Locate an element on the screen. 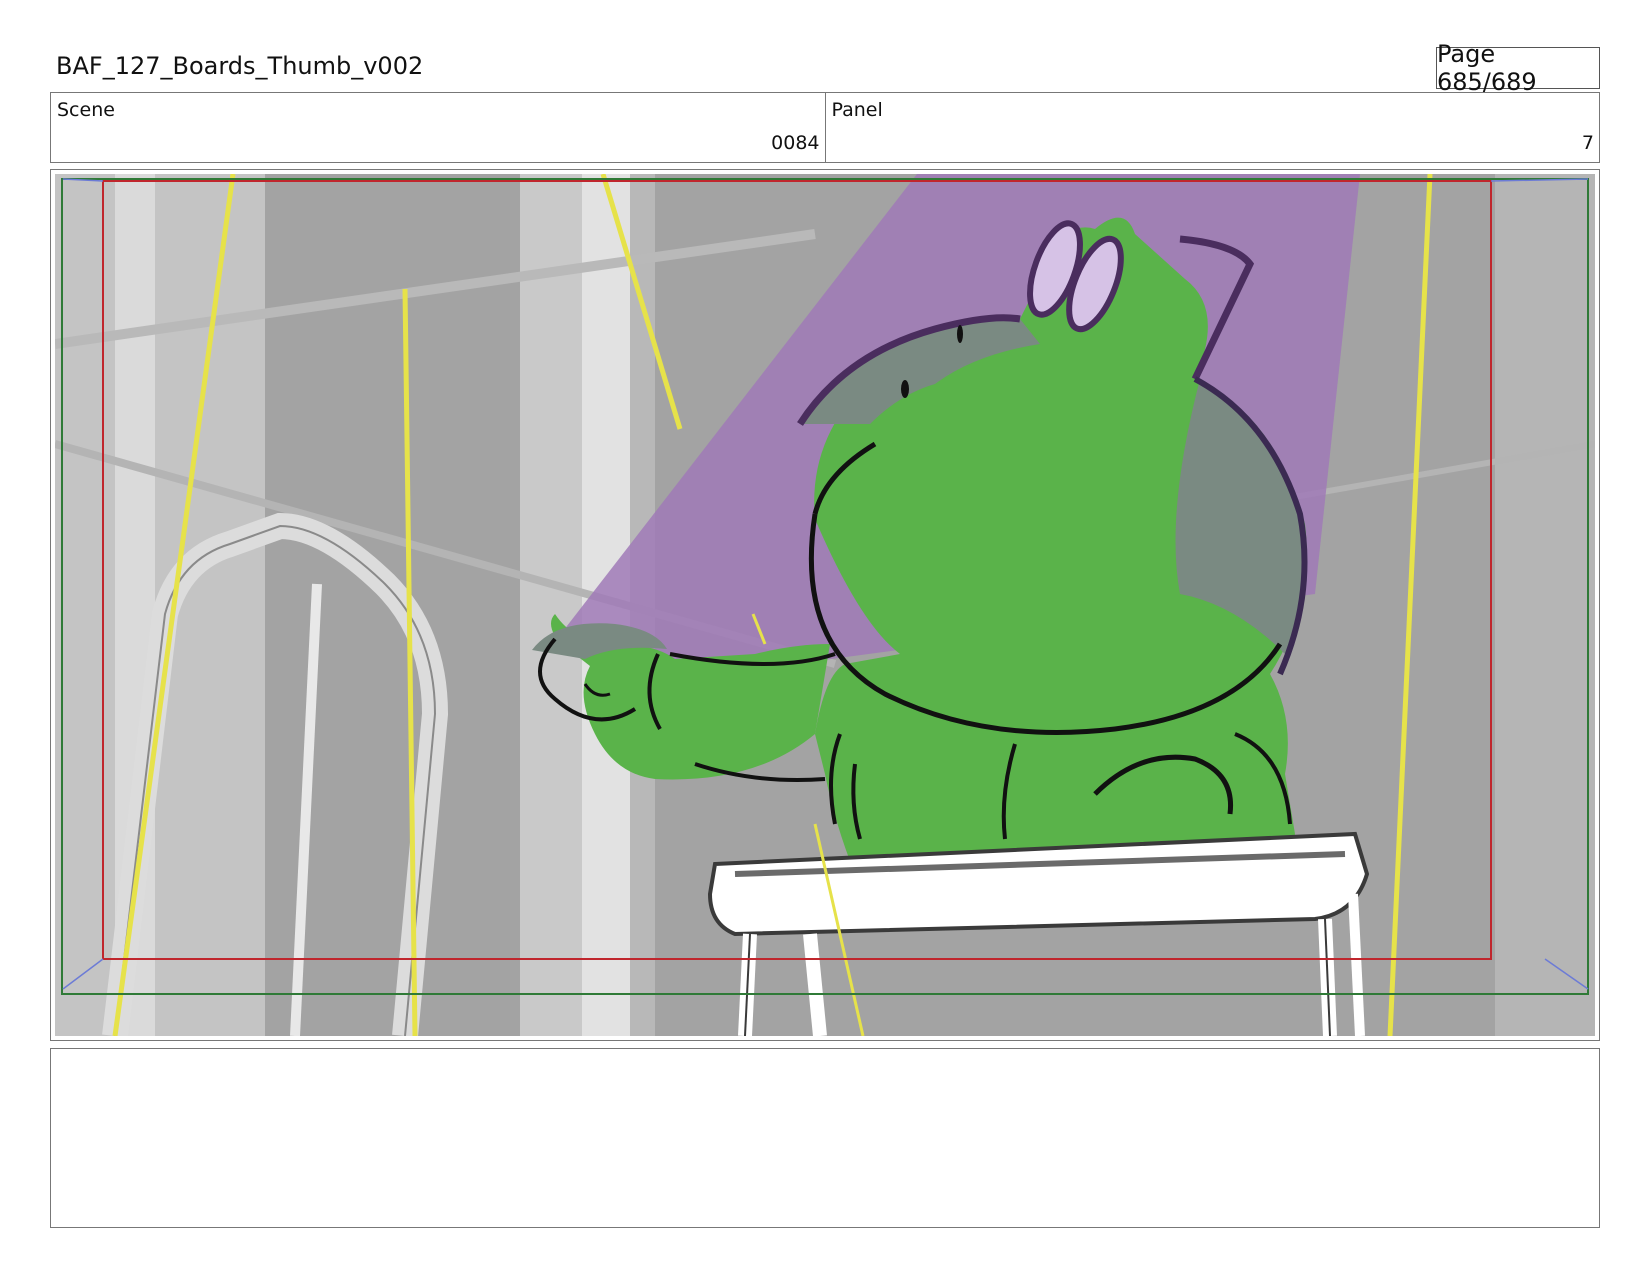 The width and height of the screenshot is (1650, 1275). scene-panel-info: Scene 0084 Panel 7 is located at coordinates (825, 127).